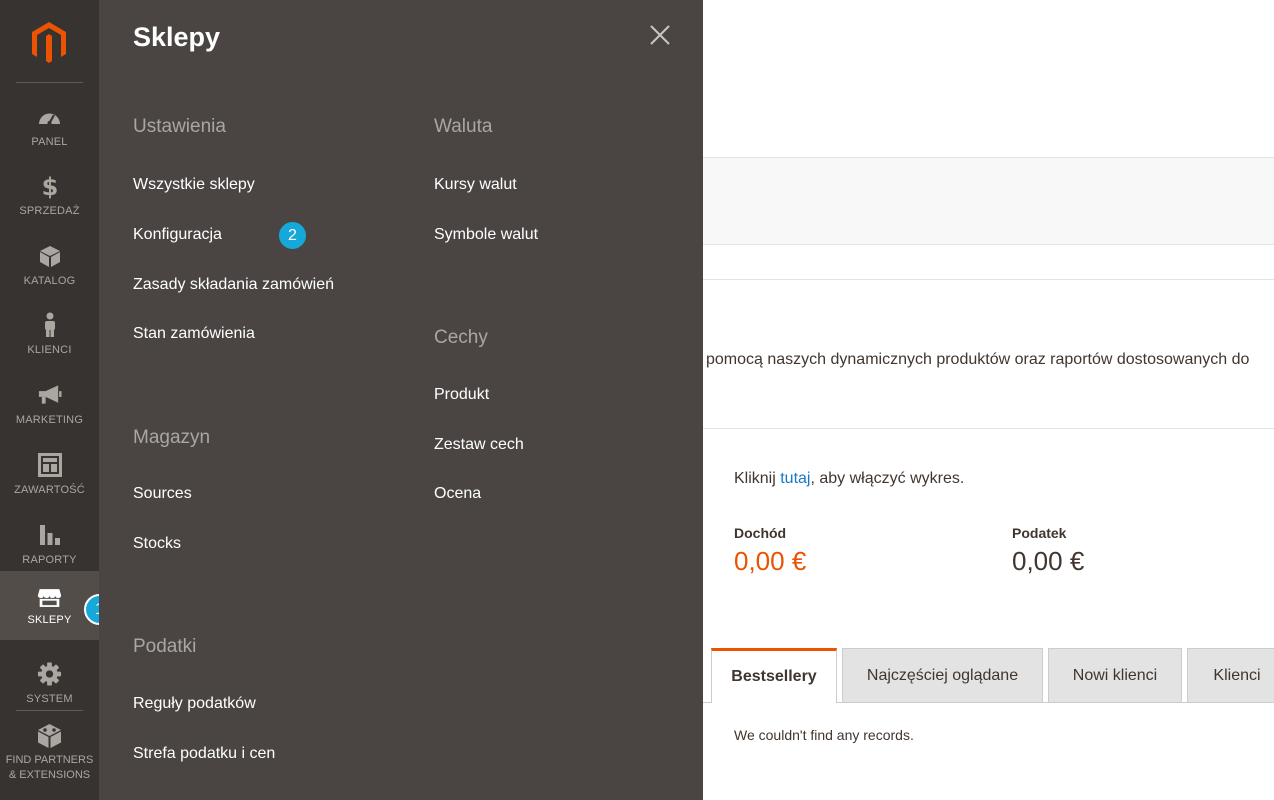 This screenshot has width=1274, height=800. What do you see at coordinates (49, 142) in the screenshot?
I see `nav-item-label: PANEL` at bounding box center [49, 142].